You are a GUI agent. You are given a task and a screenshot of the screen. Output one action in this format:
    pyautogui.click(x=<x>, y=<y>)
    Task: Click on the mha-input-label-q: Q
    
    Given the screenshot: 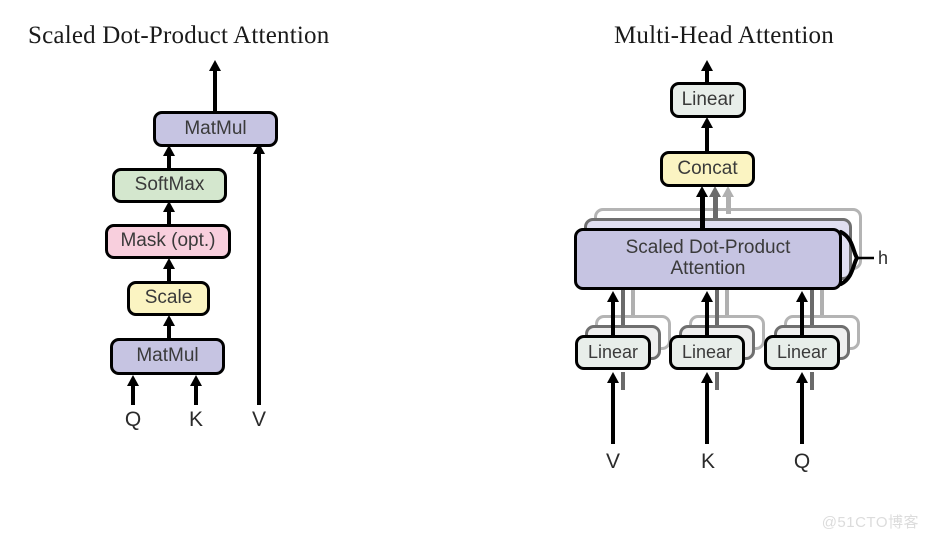 What is the action you would take?
    pyautogui.click(x=802, y=462)
    